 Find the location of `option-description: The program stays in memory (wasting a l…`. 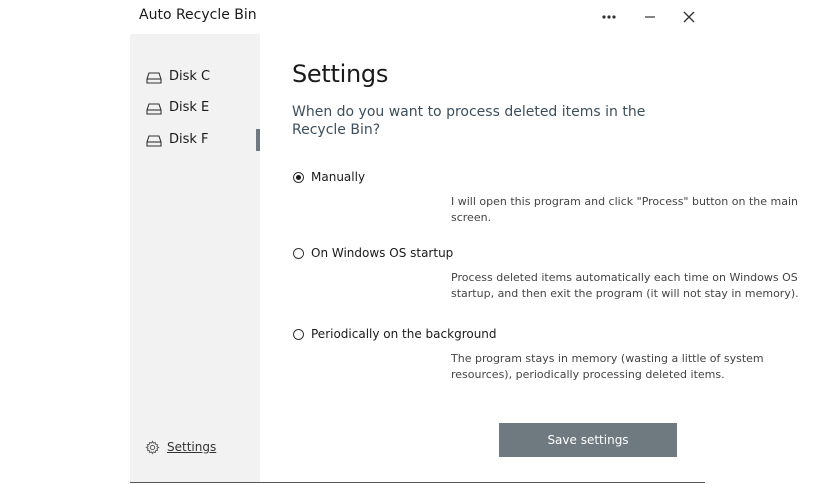

option-description: The program stays in memory (wasting a l… is located at coordinates (607, 366).